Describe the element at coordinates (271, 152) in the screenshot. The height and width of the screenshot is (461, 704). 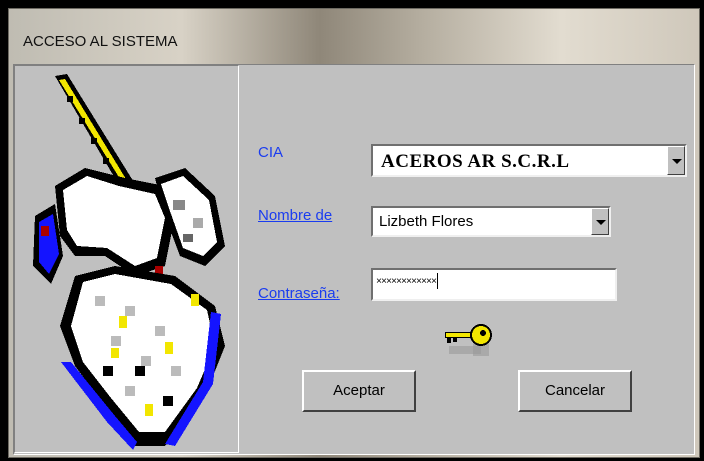
I see `cia-label: CIA` at that location.